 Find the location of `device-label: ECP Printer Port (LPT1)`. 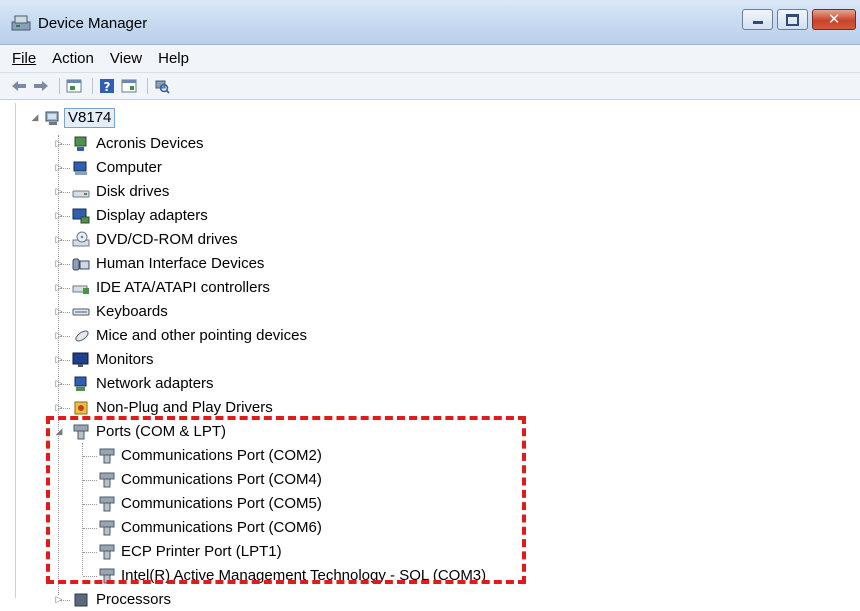

device-label: ECP Printer Port (LPT1) is located at coordinates (201, 551).